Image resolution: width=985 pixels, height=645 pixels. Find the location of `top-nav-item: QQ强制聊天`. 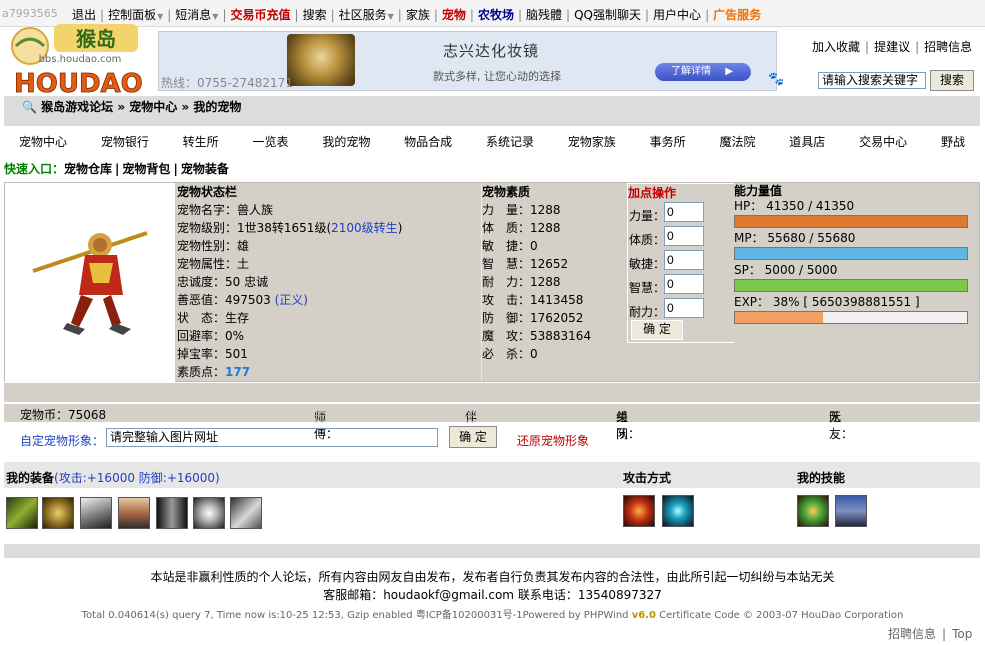

top-nav-item: QQ强制聊天 is located at coordinates (607, 14).